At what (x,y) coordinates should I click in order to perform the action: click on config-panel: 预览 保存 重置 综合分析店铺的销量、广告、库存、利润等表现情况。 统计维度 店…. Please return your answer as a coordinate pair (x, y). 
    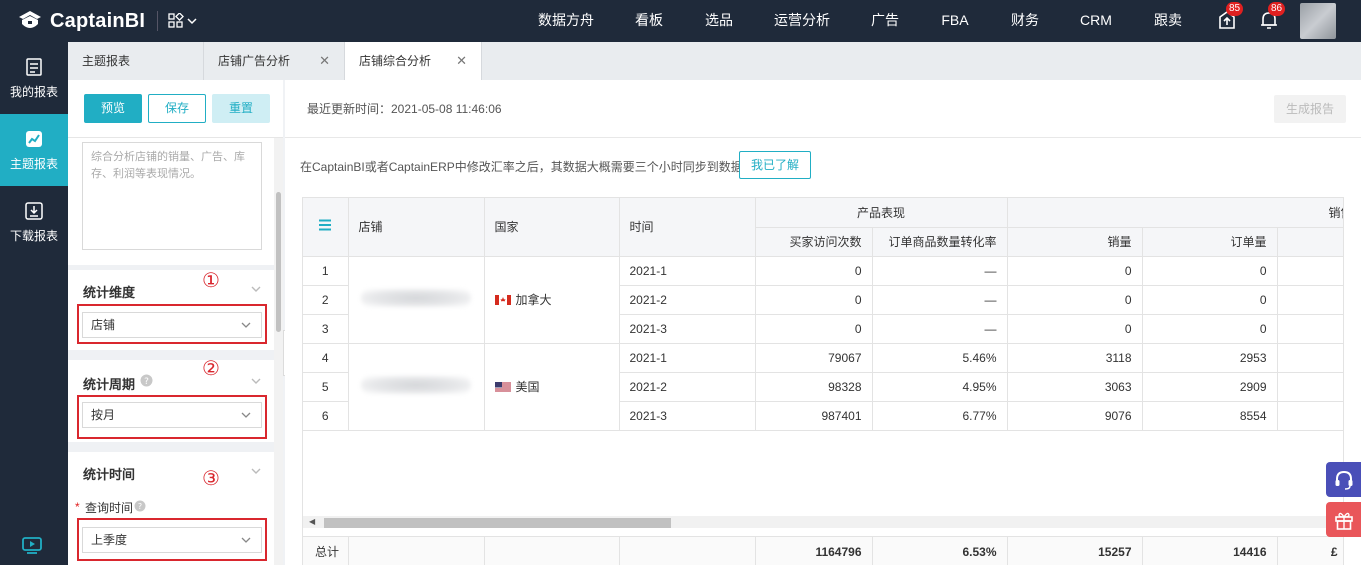
    Looking at the image, I should click on (175, 322).